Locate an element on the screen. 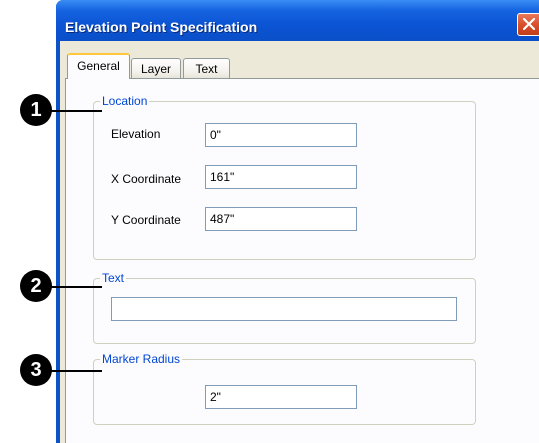 The image size is (539, 443). location-group-legend: Location is located at coordinates (125, 101).